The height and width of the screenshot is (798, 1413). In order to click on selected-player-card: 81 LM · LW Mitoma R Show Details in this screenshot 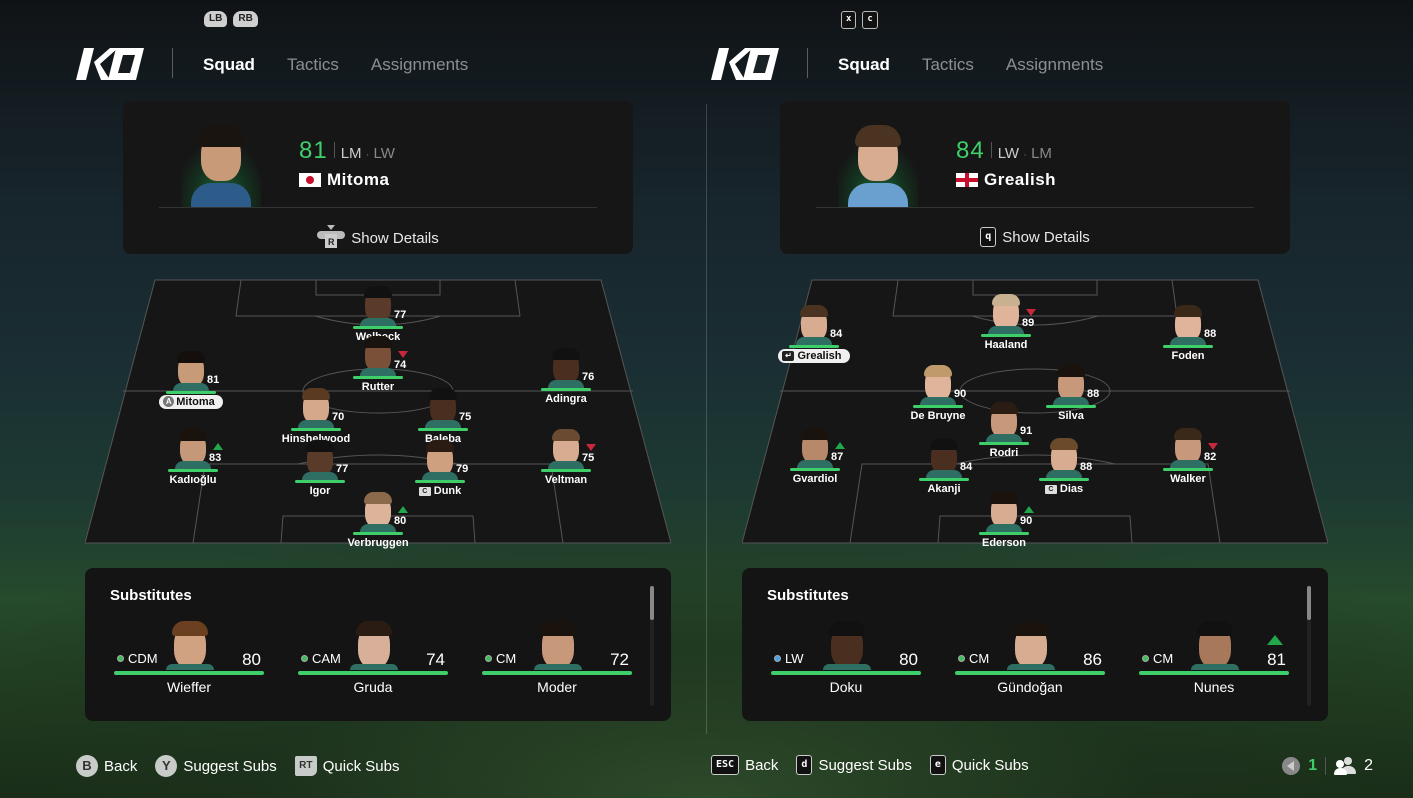, I will do `click(378, 177)`.